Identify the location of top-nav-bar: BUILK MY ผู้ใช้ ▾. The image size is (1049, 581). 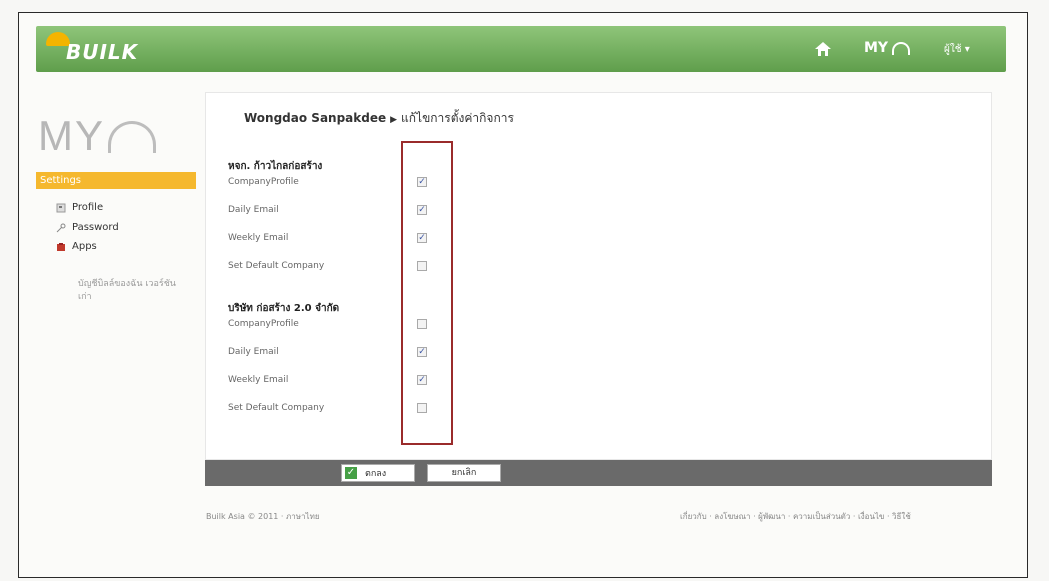
(521, 49).